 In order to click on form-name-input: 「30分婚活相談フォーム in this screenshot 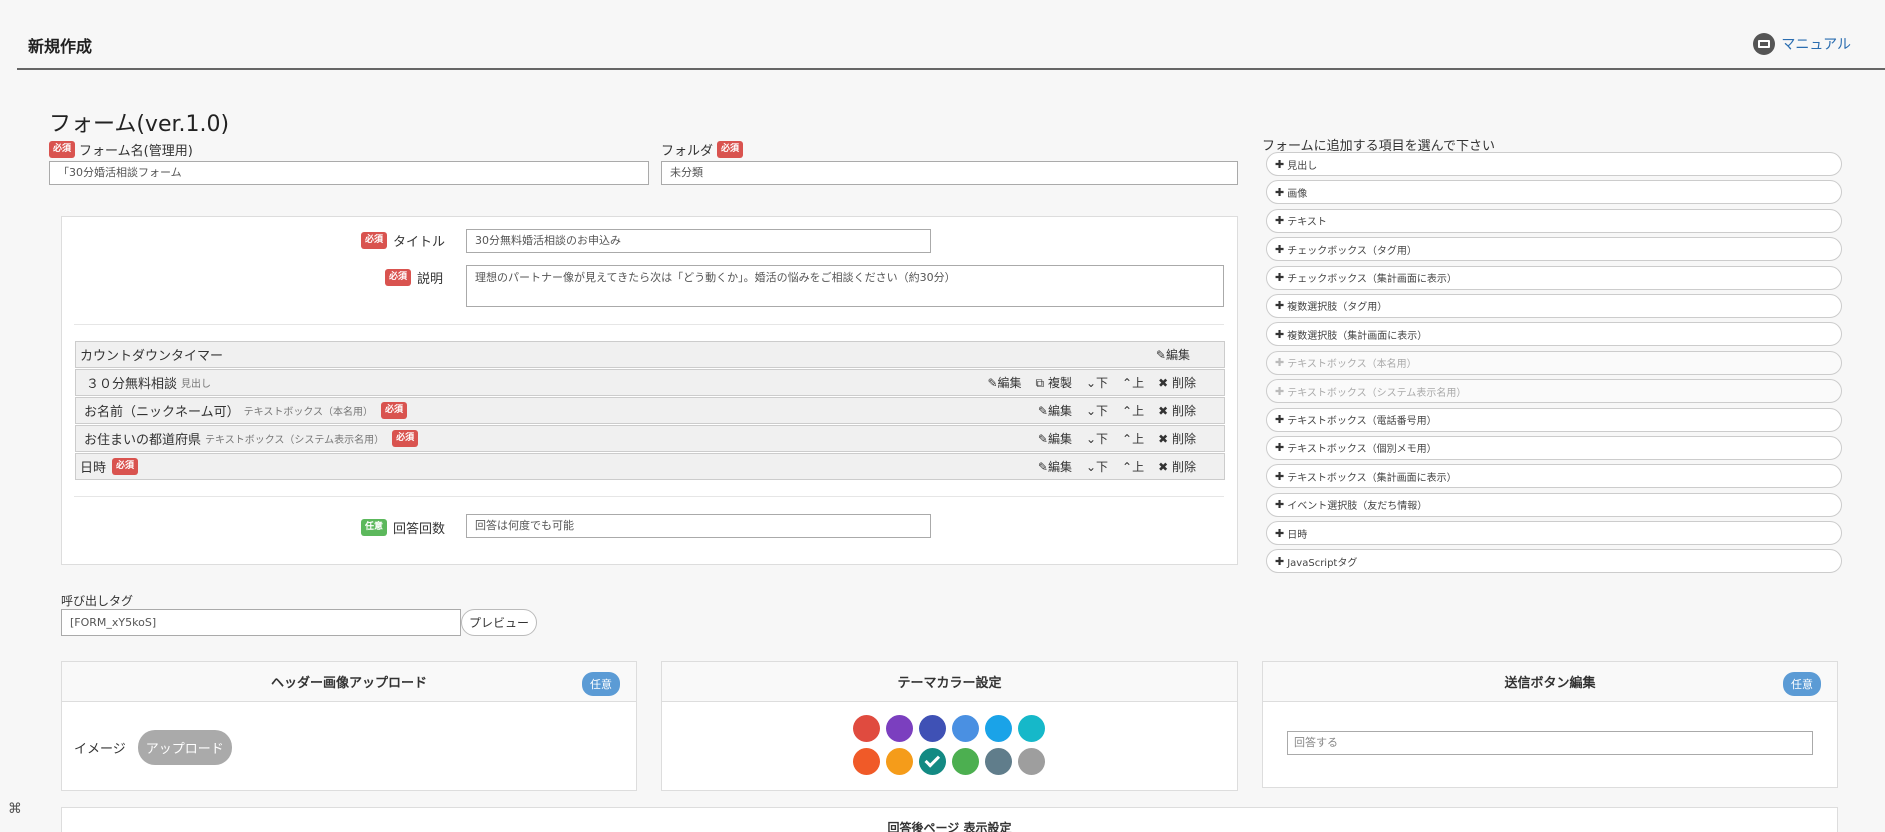, I will do `click(349, 173)`.